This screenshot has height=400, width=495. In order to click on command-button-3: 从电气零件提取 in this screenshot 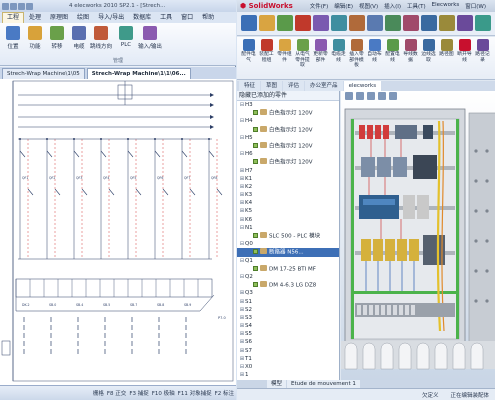, I will do `click(302, 54)`.